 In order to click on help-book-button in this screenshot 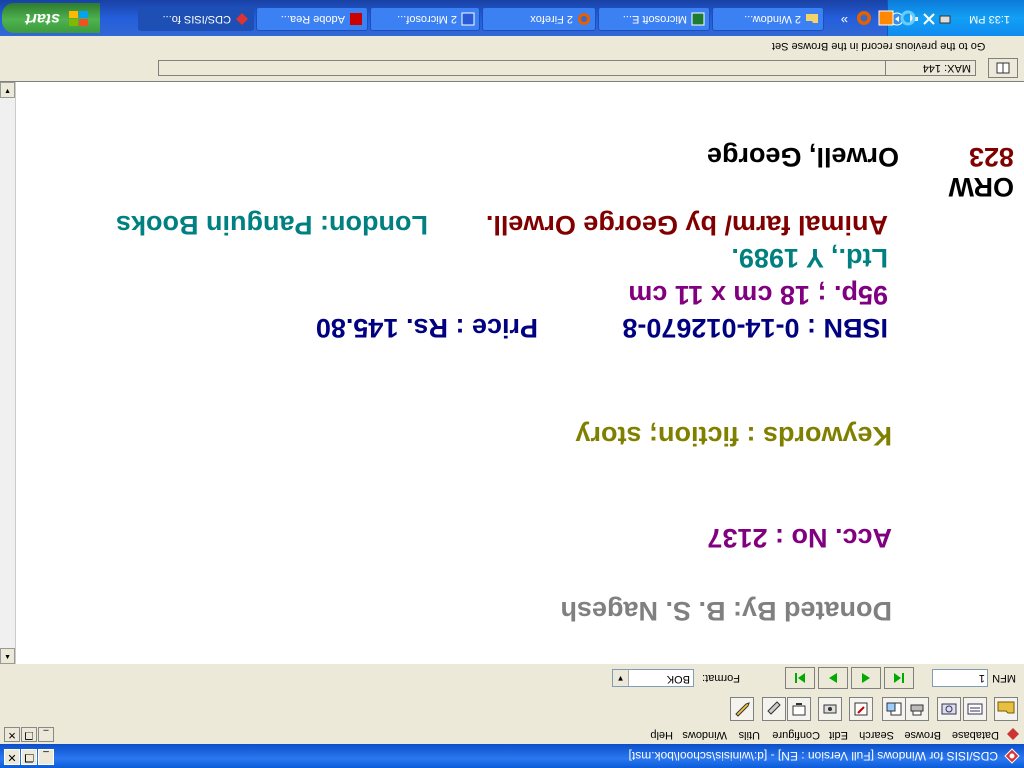, I will do `click(1003, 68)`.